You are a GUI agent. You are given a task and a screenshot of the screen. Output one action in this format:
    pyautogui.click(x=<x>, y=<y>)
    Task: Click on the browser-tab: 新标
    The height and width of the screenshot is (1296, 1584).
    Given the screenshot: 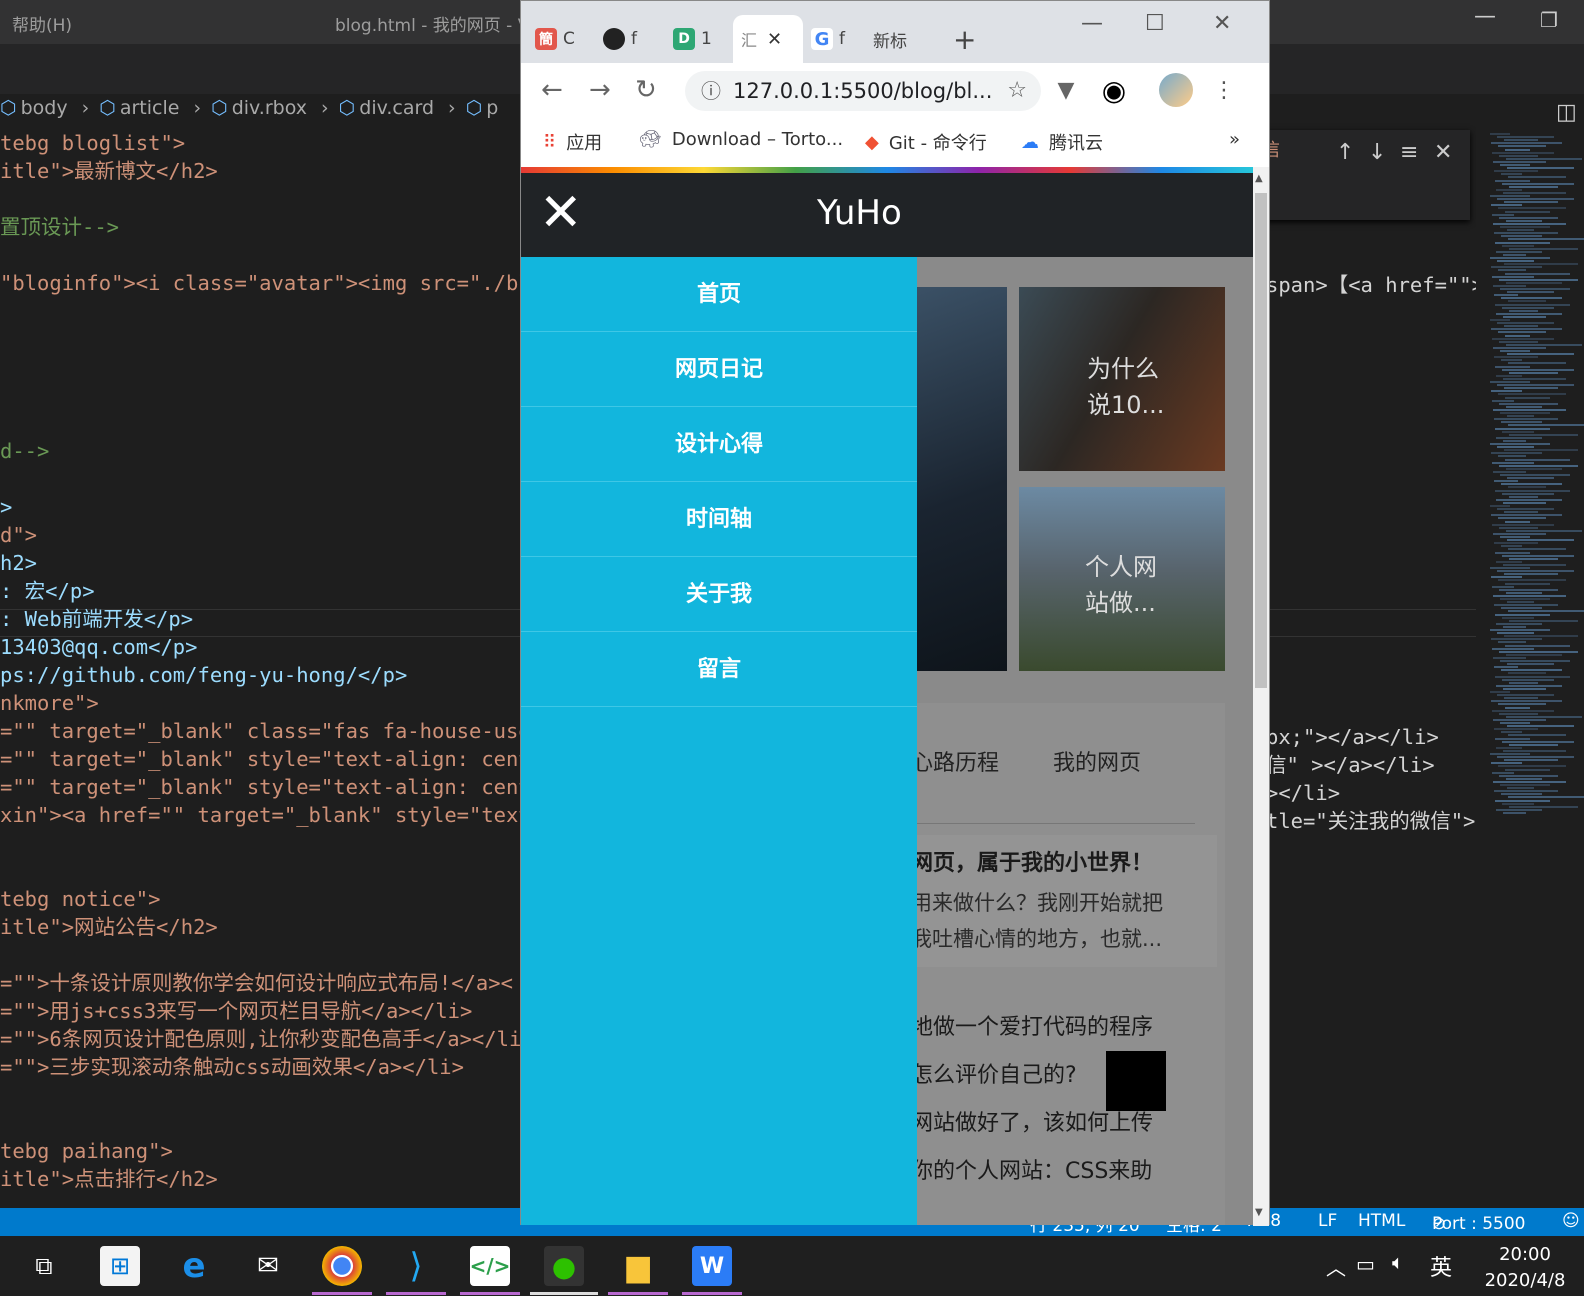 What is the action you would take?
    pyautogui.click(x=904, y=39)
    